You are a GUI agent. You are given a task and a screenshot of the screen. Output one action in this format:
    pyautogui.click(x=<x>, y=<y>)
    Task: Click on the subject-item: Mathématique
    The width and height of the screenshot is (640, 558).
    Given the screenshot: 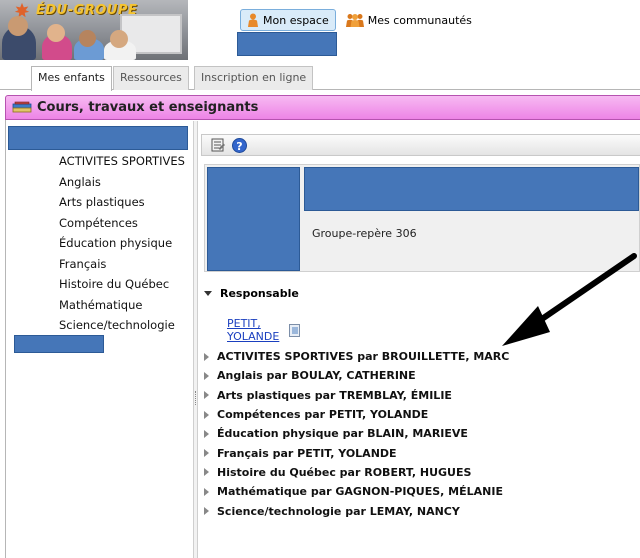 What is the action you would take?
    pyautogui.click(x=122, y=308)
    